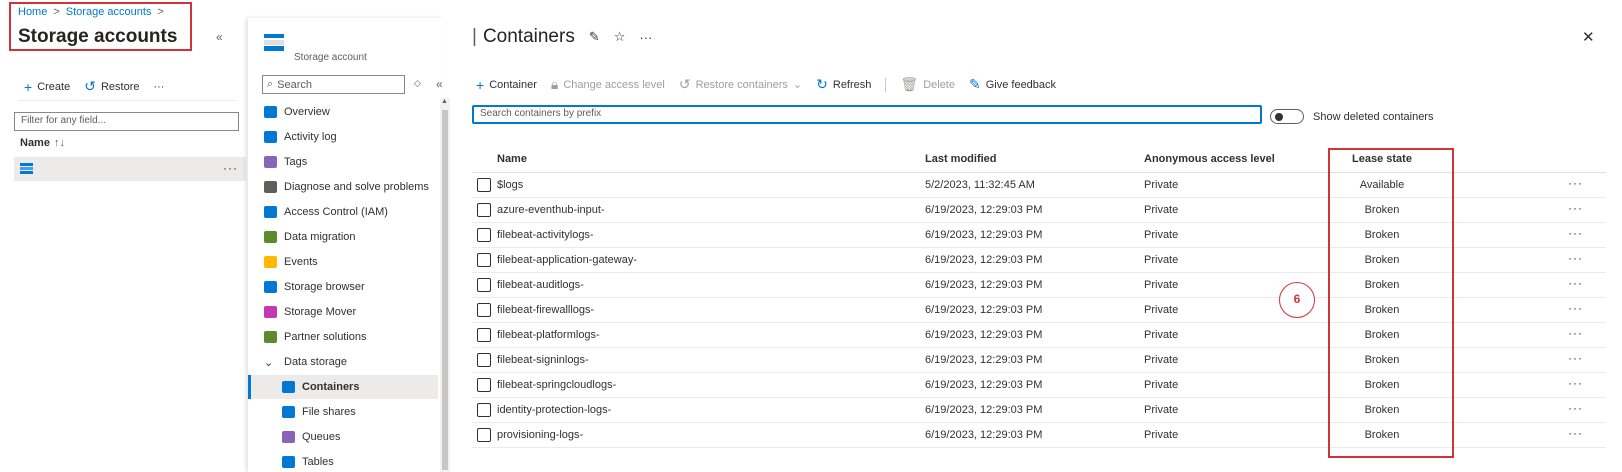 The image size is (1622, 472). I want to click on more-options-button: ···, so click(158, 87).